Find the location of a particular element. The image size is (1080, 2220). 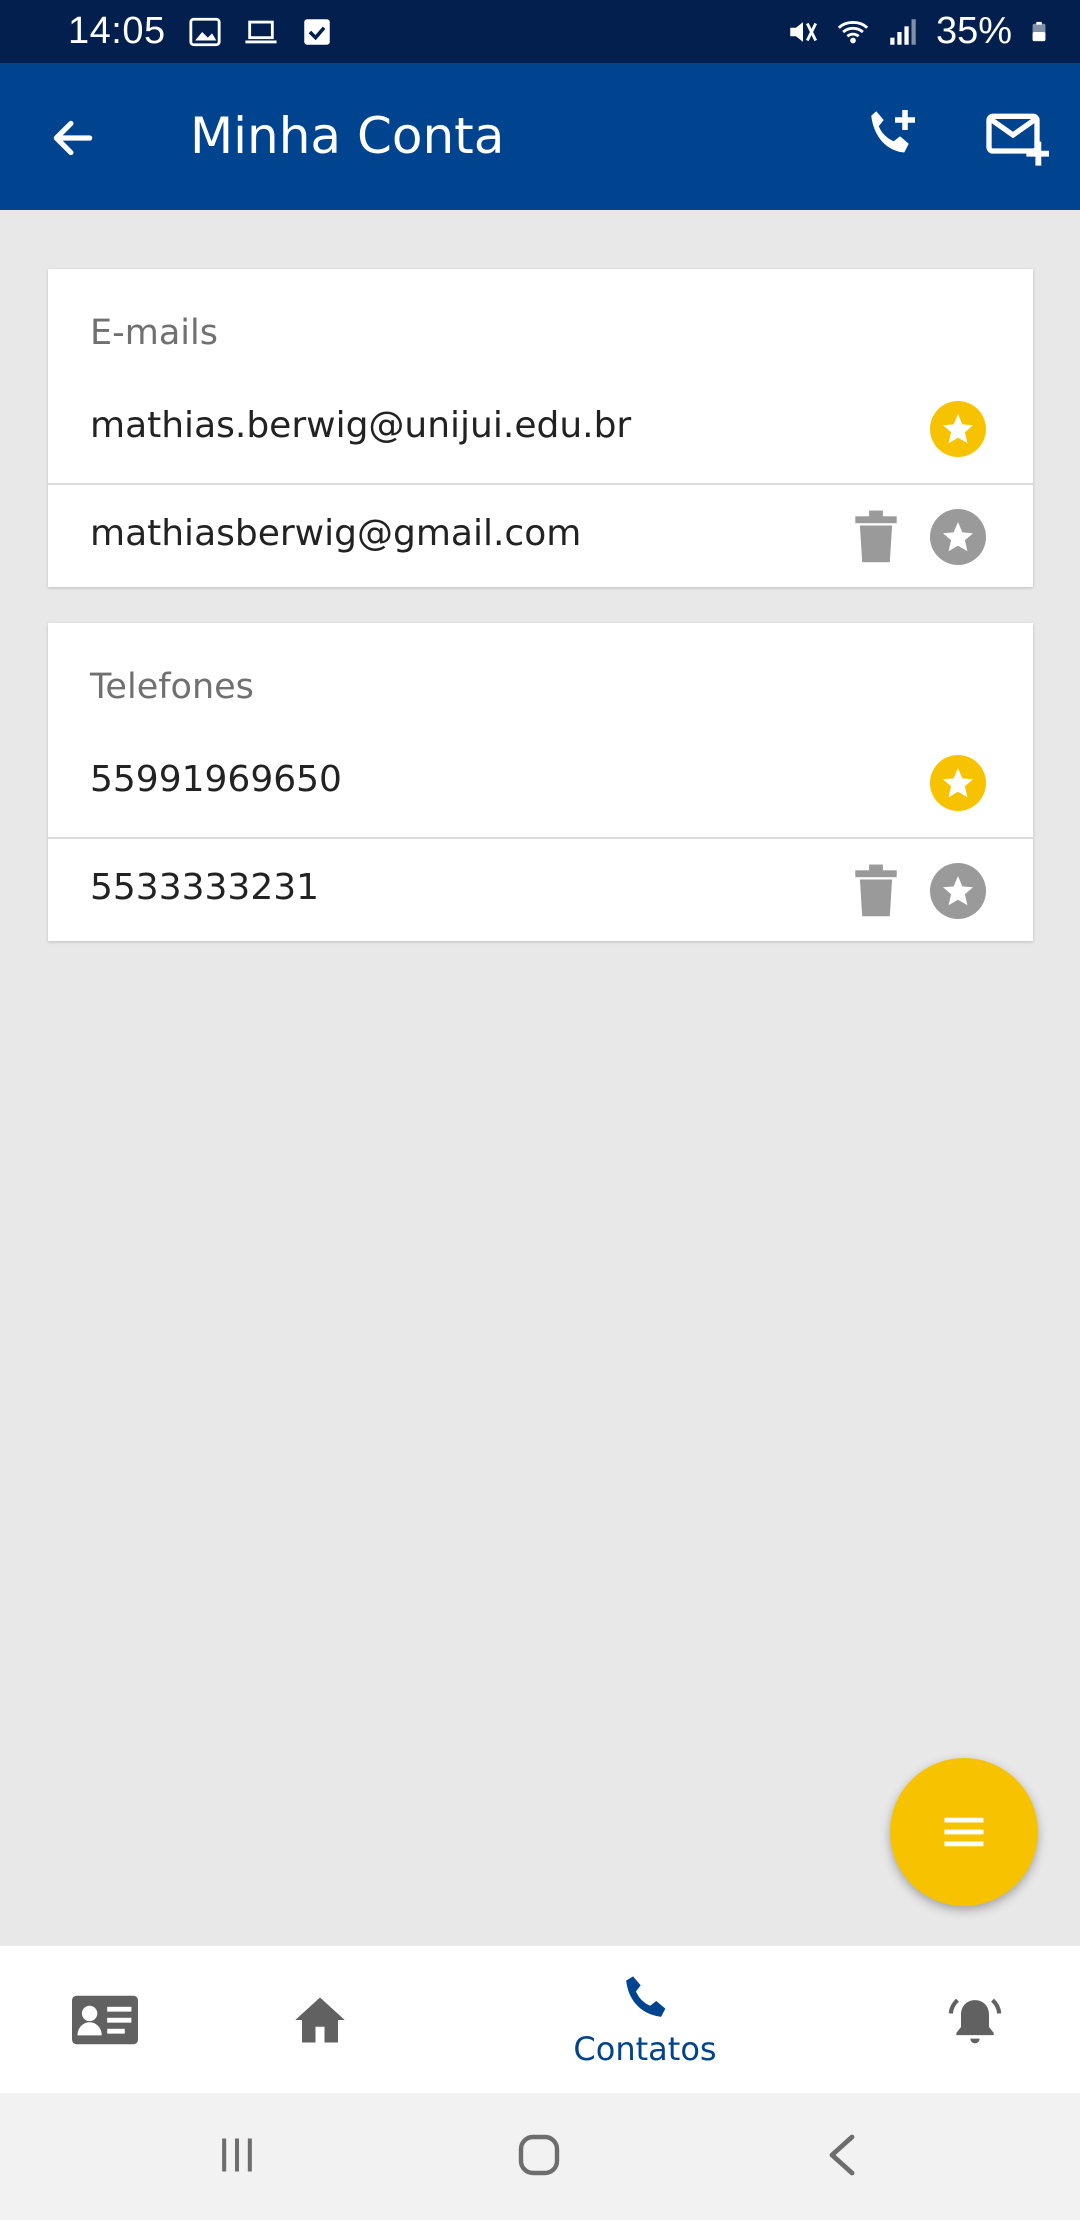

email-value: mathias.berwig@unijui.edu.br is located at coordinates (361, 425).